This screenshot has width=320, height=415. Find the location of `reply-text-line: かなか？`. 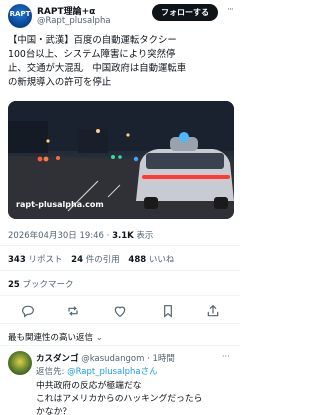

reply-text-line: かなか？ is located at coordinates (54, 411).